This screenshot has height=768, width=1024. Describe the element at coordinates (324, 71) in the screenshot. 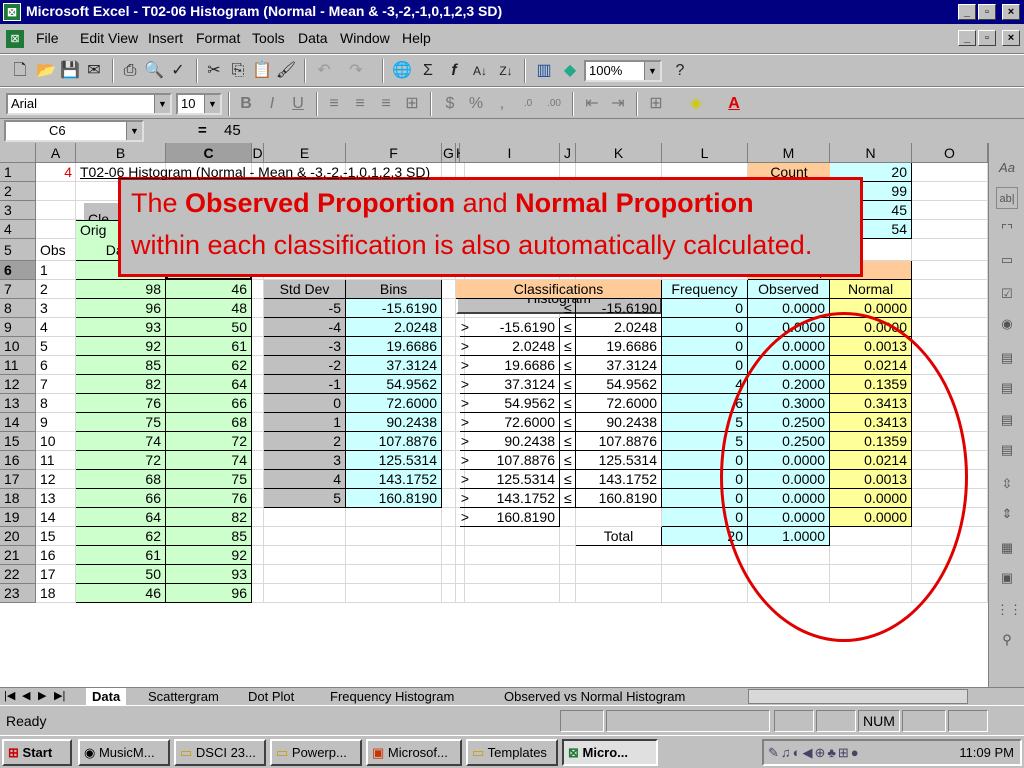

I see `undo-icon: ↶` at that location.